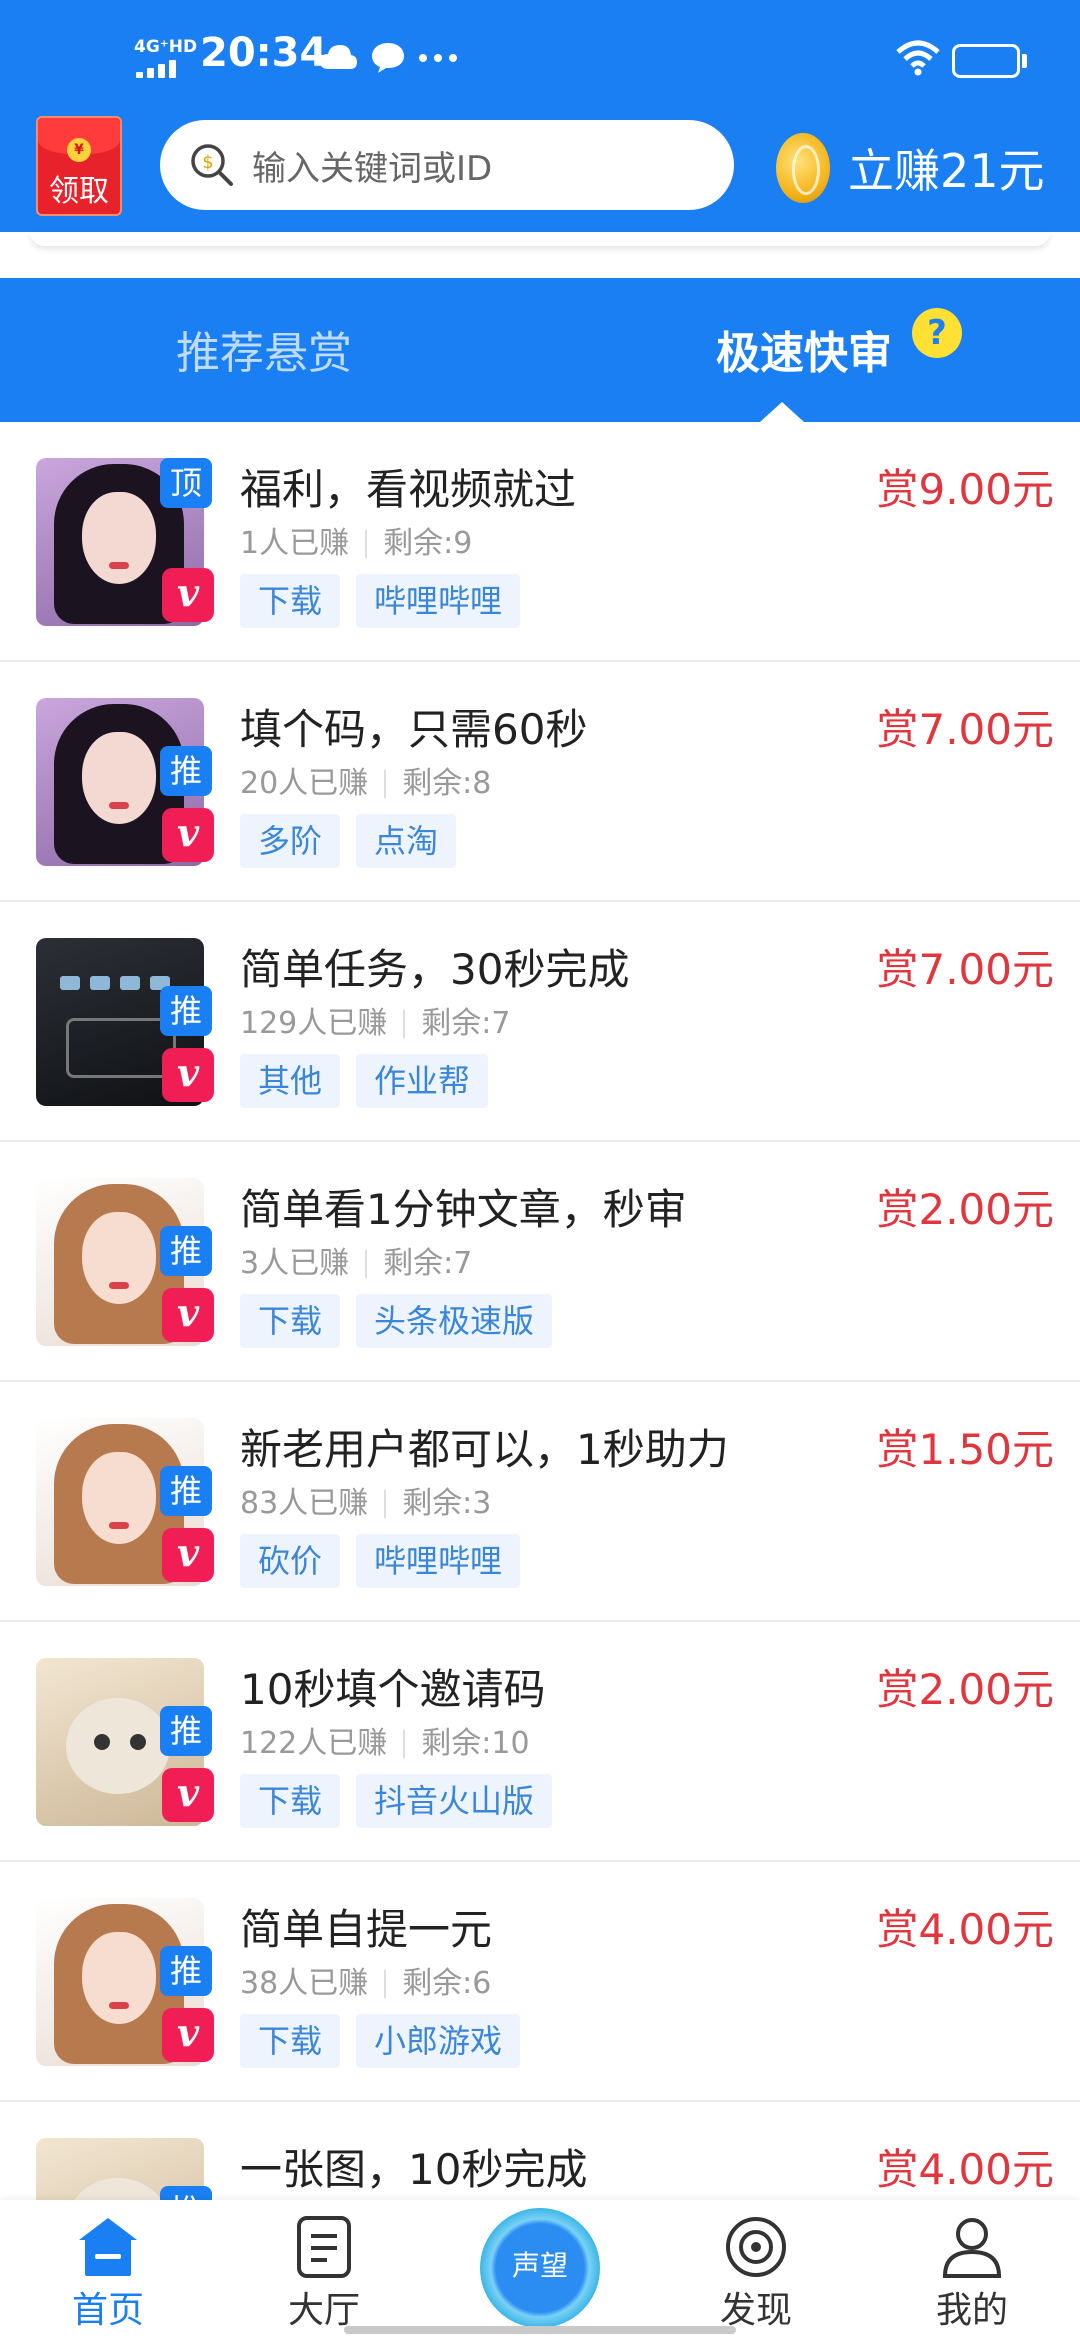 Image resolution: width=1080 pixels, height=2340 pixels. I want to click on task-title: 新老用户都可以，1秒助力, so click(484, 1449).